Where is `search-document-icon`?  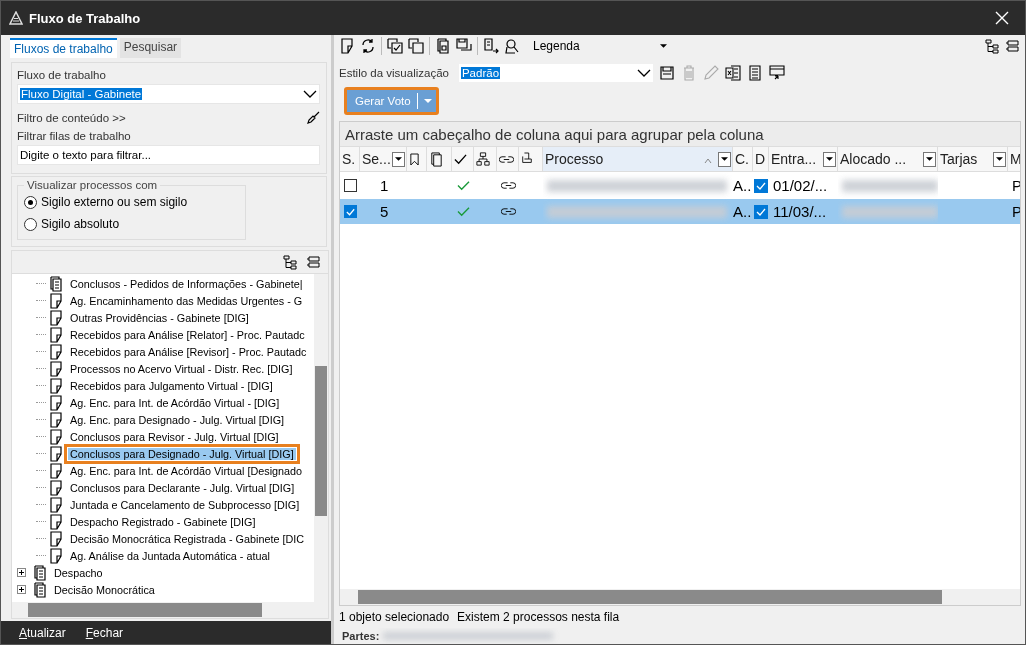
search-document-icon is located at coordinates (512, 46).